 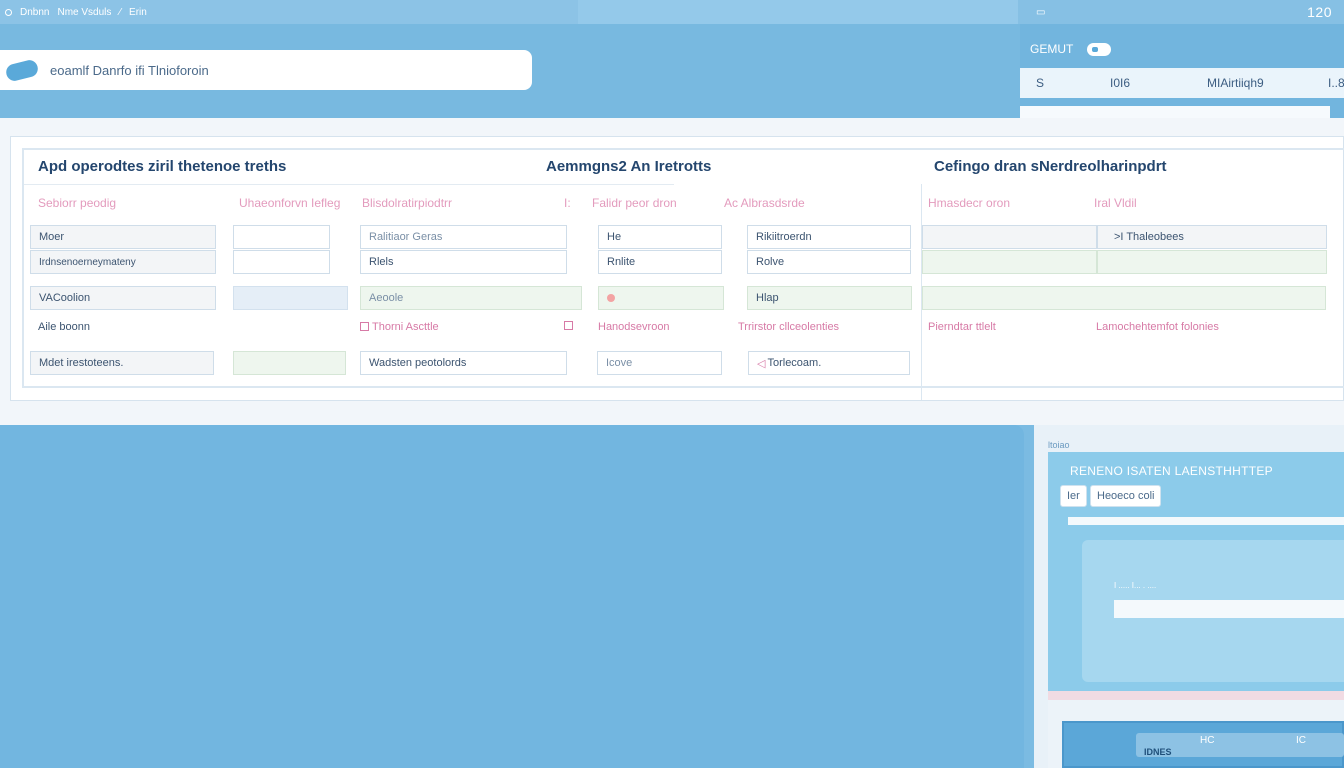 I want to click on window-icon: ▭, so click(x=1040, y=12).